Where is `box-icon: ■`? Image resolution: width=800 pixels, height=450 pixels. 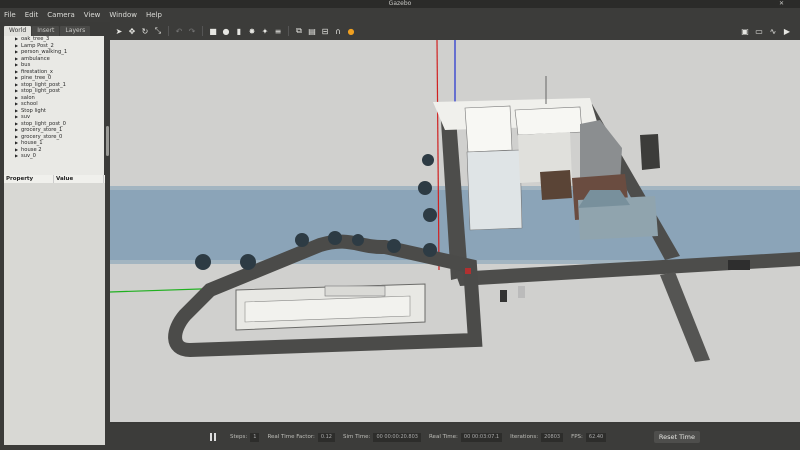 box-icon: ■ is located at coordinates (213, 31).